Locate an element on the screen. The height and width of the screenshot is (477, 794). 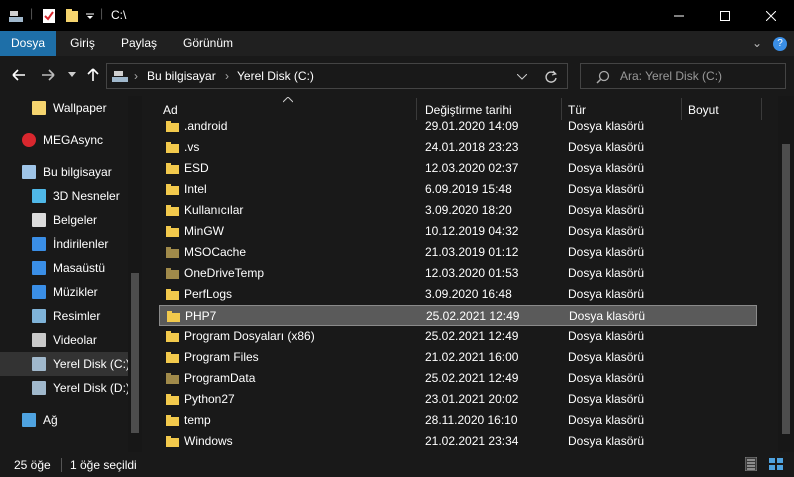
sidebar-item-indirilenler: İndirilenler is located at coordinates (70, 244).